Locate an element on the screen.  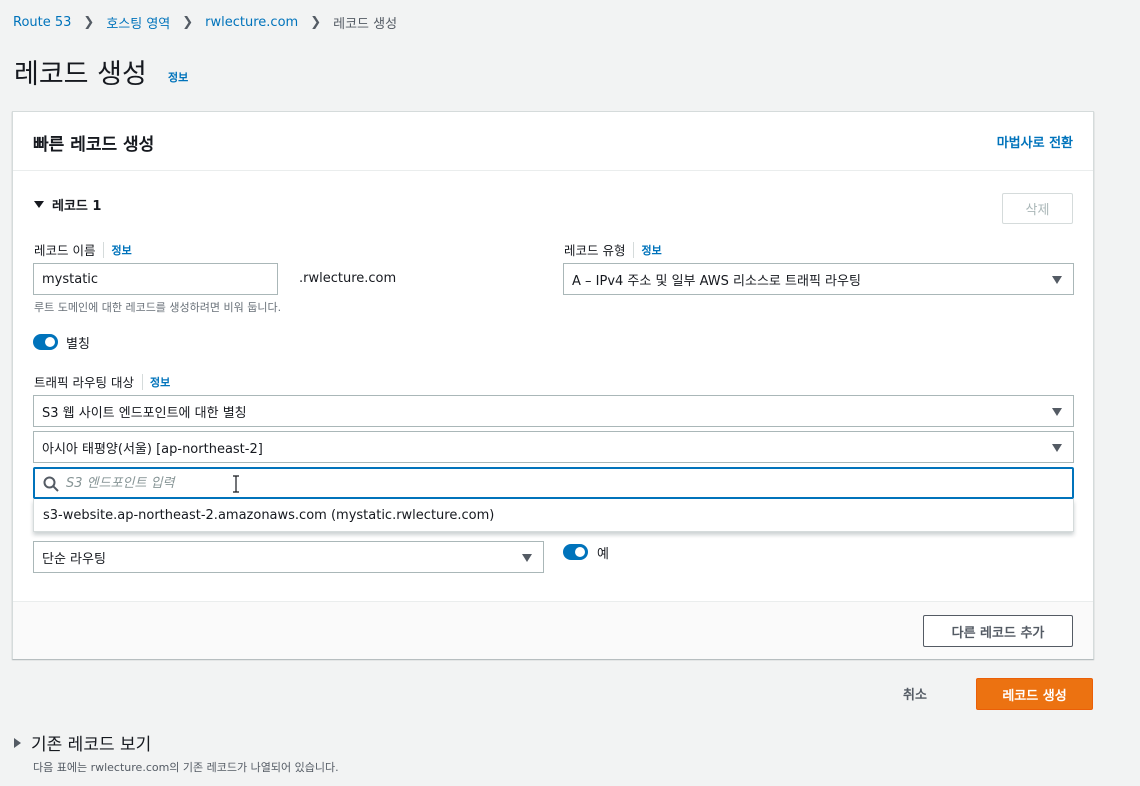
record-type-label-text: 레코드 유형 is located at coordinates (595, 250).